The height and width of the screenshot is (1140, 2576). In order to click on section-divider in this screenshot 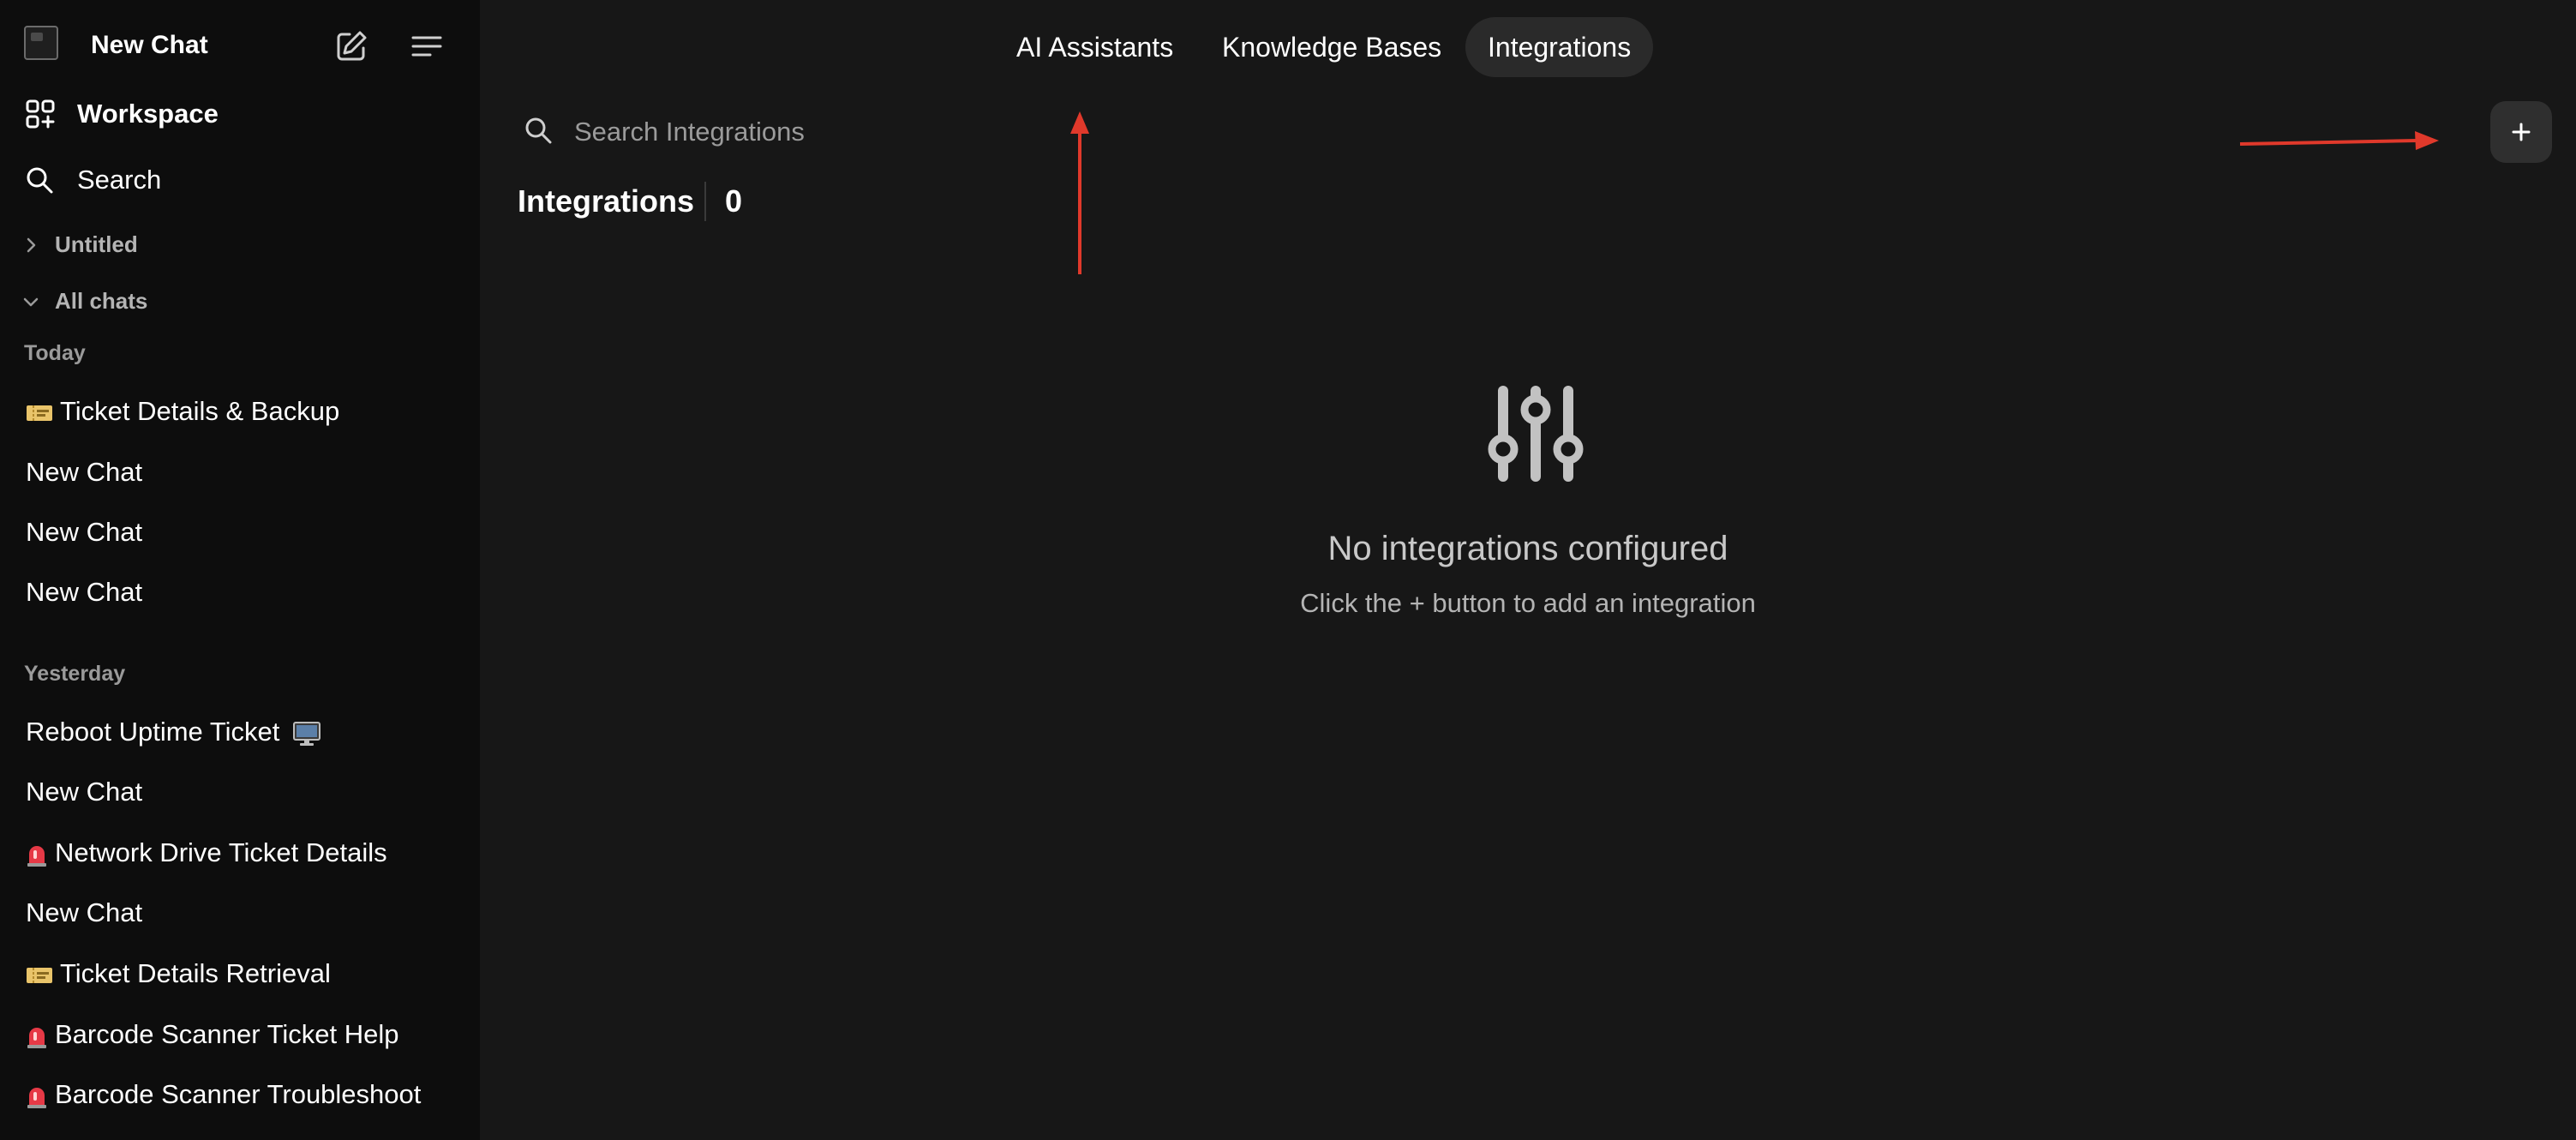, I will do `click(705, 201)`.